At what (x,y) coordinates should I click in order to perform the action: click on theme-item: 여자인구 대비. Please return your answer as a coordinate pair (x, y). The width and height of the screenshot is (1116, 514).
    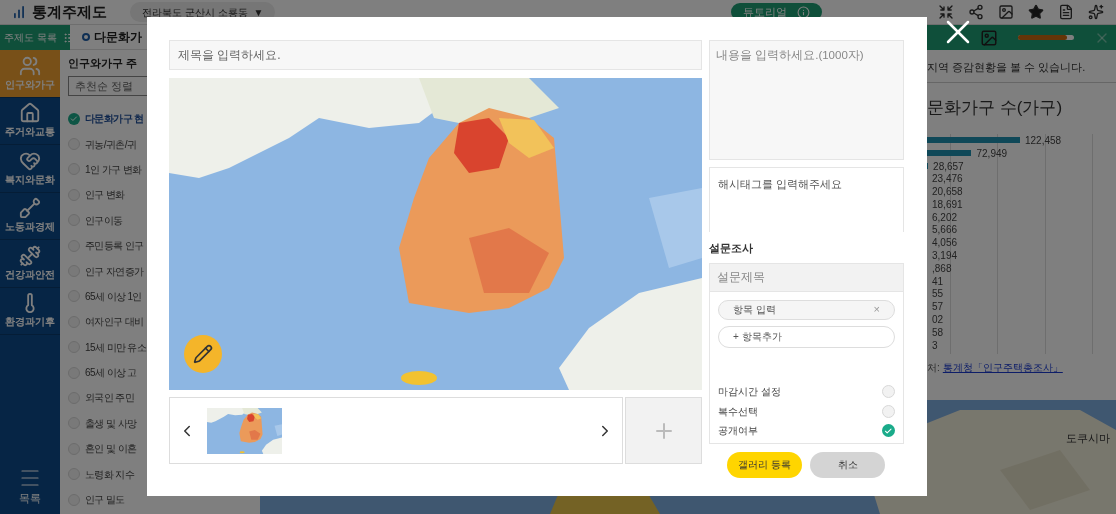
    Looking at the image, I should click on (114, 322).